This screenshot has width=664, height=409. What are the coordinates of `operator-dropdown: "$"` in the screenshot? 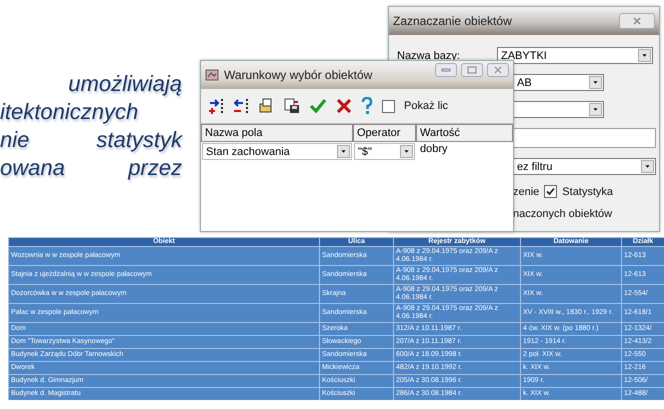 It's located at (384, 151).